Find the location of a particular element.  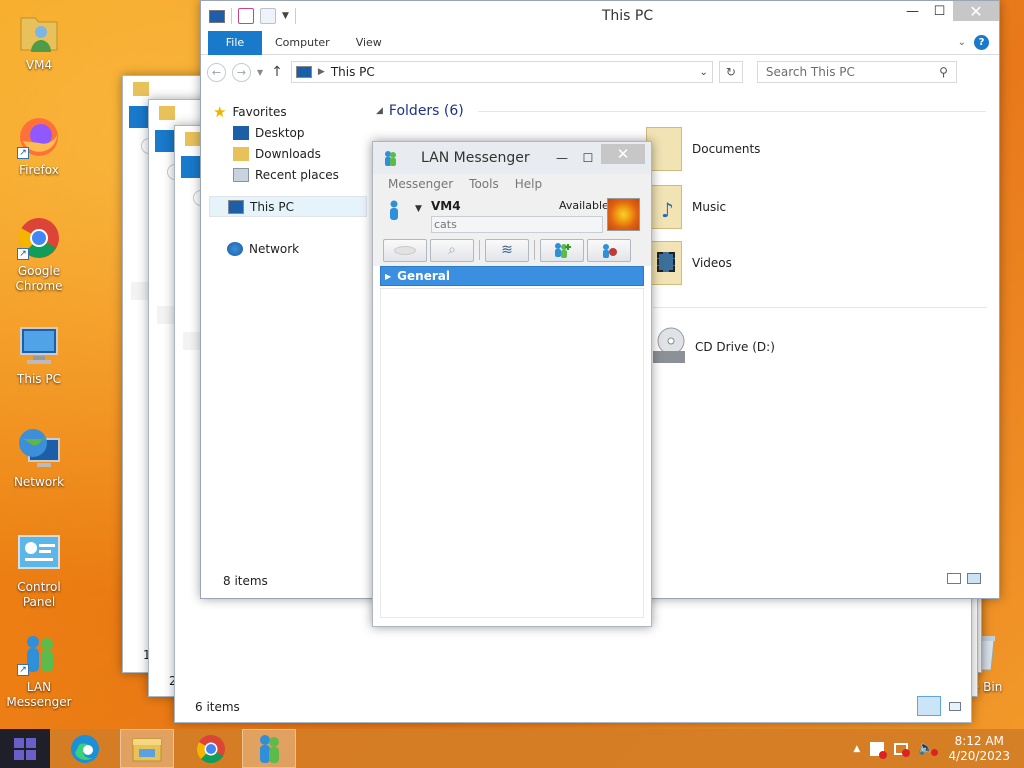

desktop-icon-firefox: ↗ Firefox is located at coordinates (39, 145).